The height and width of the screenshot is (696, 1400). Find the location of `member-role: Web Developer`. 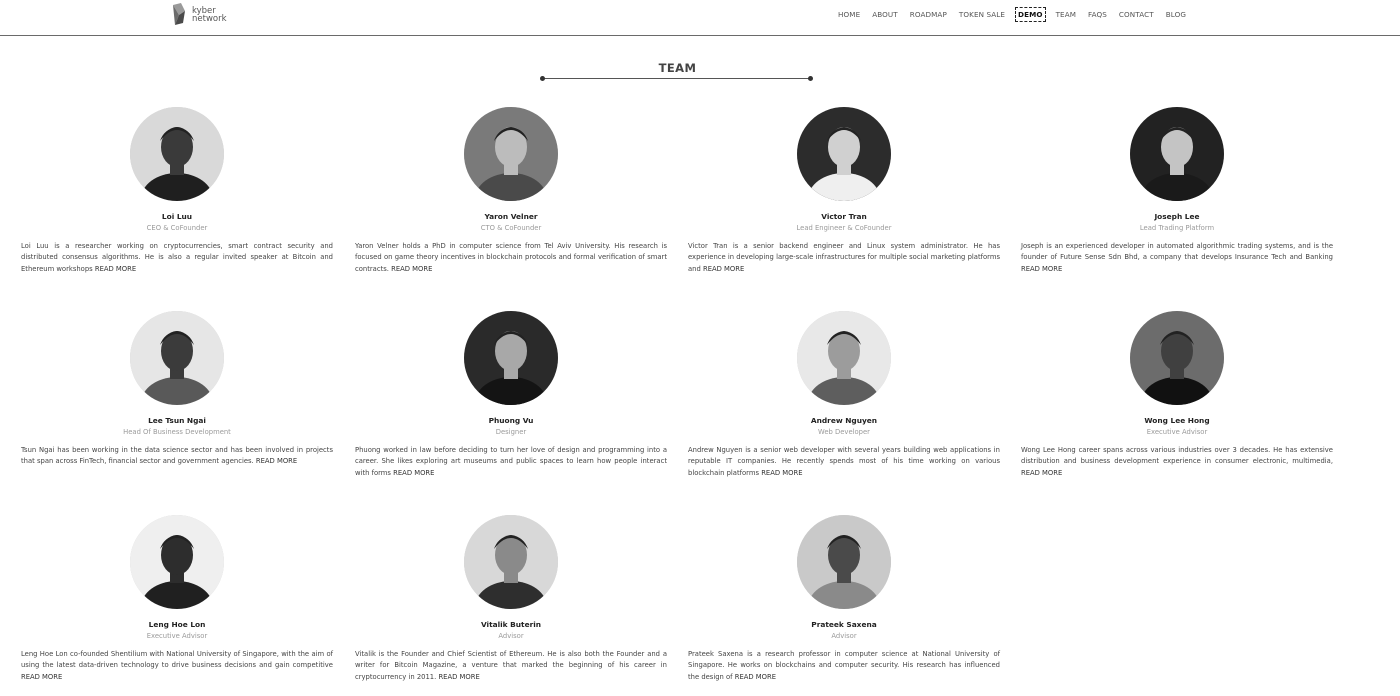

member-role: Web Developer is located at coordinates (844, 432).